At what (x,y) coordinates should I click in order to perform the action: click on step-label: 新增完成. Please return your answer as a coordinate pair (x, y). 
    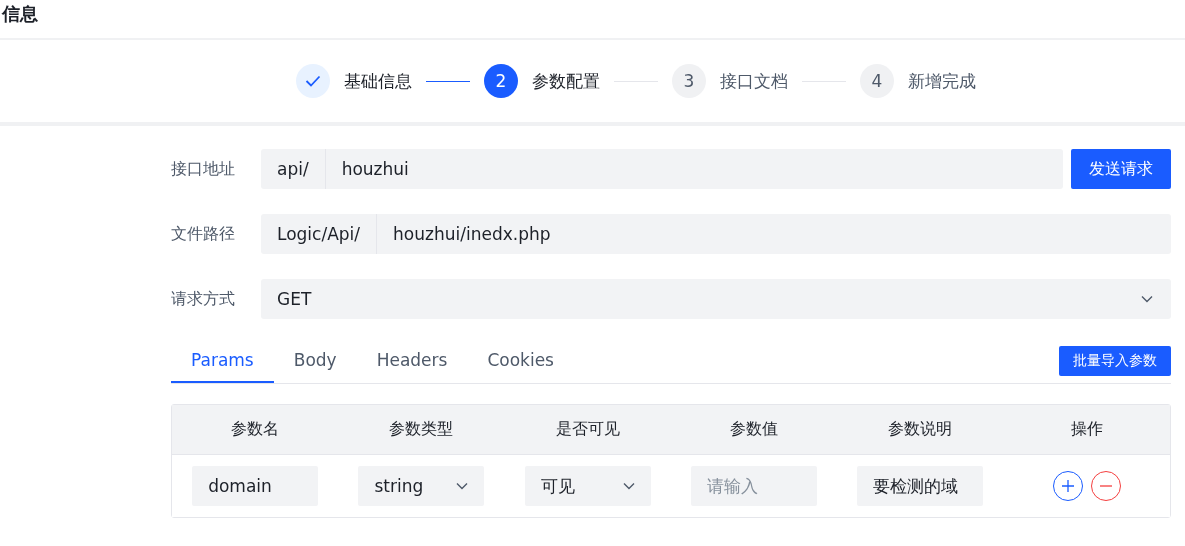
    Looking at the image, I should click on (942, 81).